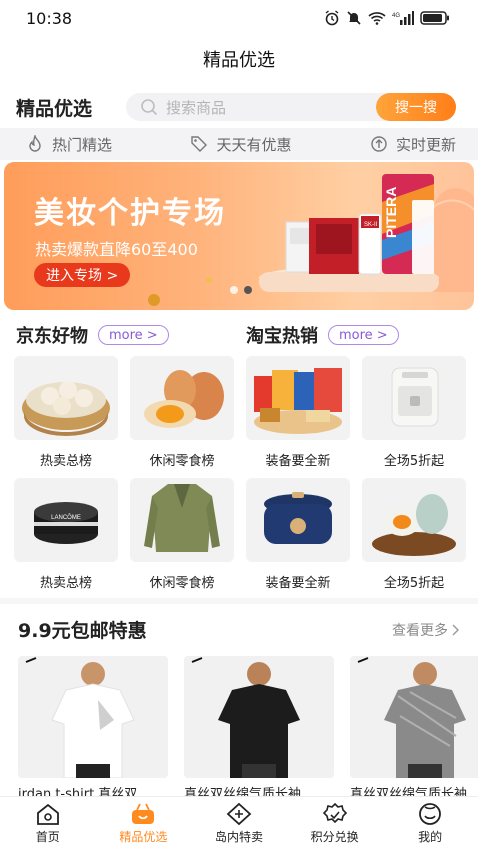 The image size is (478, 850). I want to click on tab-selected-products: 精品优选, so click(144, 823).